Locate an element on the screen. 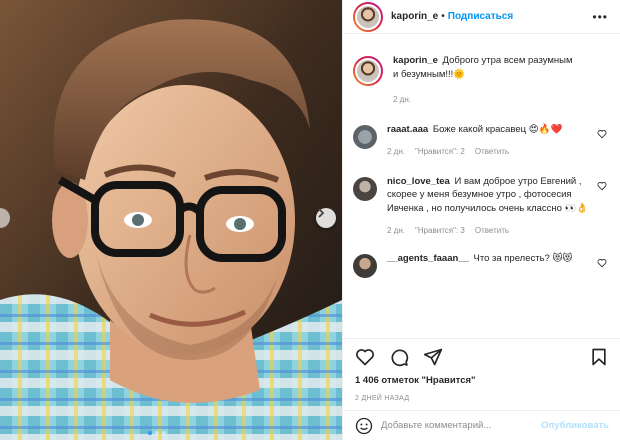  carousel-indicator is located at coordinates (157, 433).